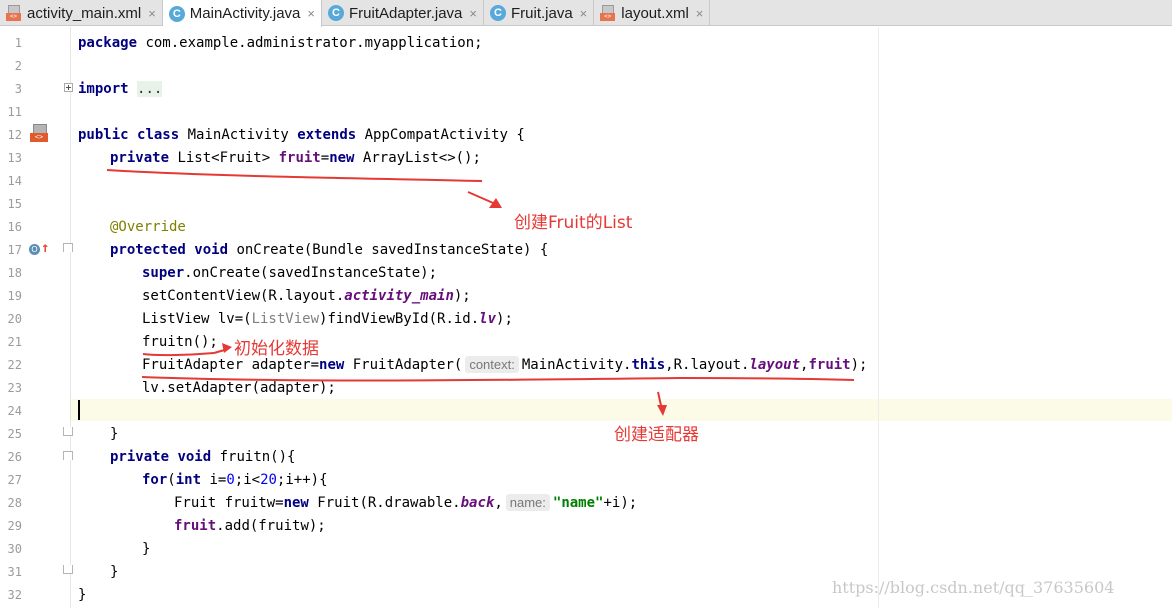 The image size is (1172, 608). What do you see at coordinates (573, 223) in the screenshot?
I see `annotation-create-list: 创建Fruit的List` at bounding box center [573, 223].